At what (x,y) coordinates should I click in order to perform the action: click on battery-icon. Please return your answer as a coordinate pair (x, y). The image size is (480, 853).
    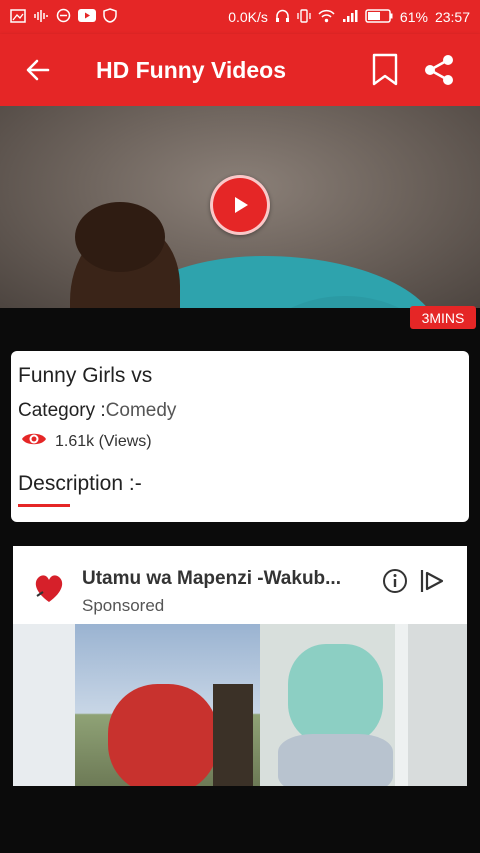
    Looking at the image, I should click on (379, 17).